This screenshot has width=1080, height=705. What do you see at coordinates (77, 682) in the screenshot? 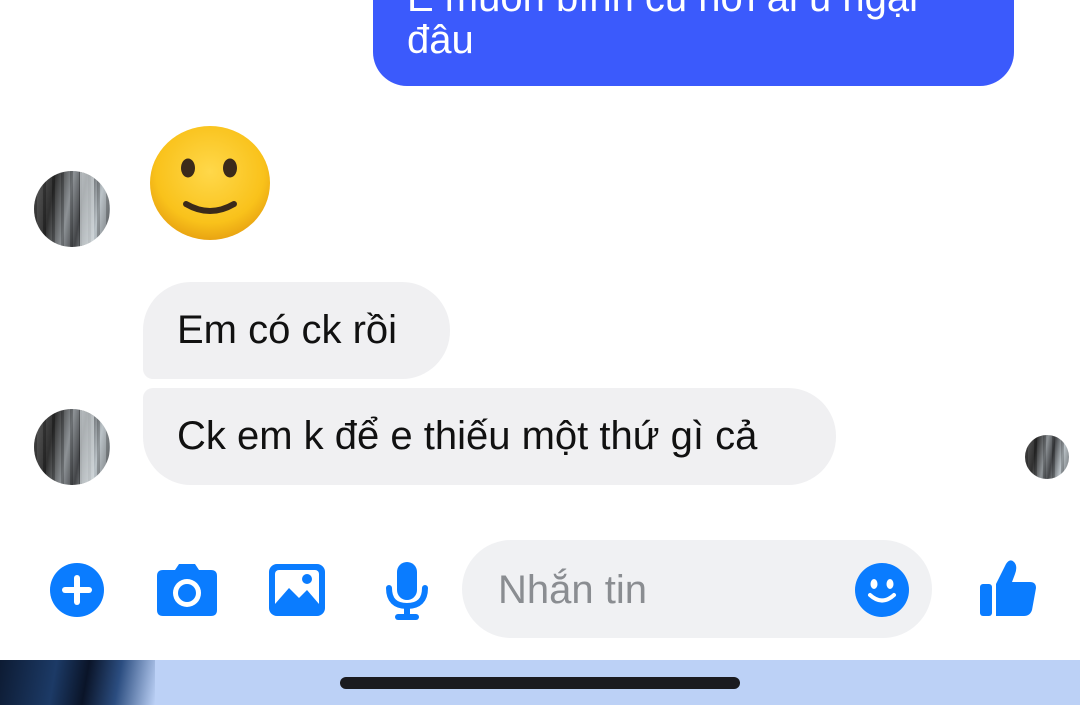
I see `wallpaper-strip` at bounding box center [77, 682].